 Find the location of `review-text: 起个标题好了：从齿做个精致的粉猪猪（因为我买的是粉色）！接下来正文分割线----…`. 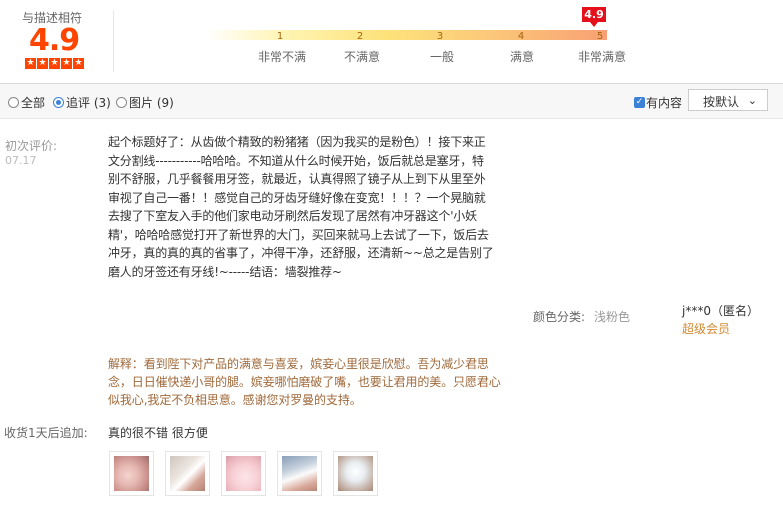

review-text: 起个标题好了：从齿做个精致的粉猪猪（因为我买的是粉色）！接下来正文分割线----… is located at coordinates (301, 207).